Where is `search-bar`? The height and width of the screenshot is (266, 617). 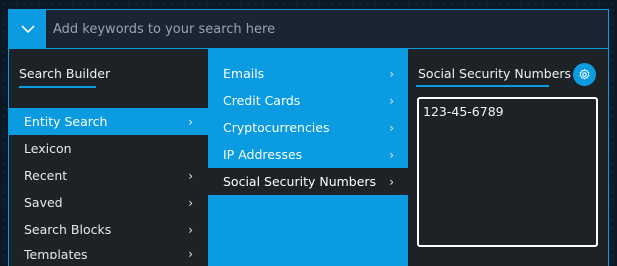
search-bar is located at coordinates (308, 29).